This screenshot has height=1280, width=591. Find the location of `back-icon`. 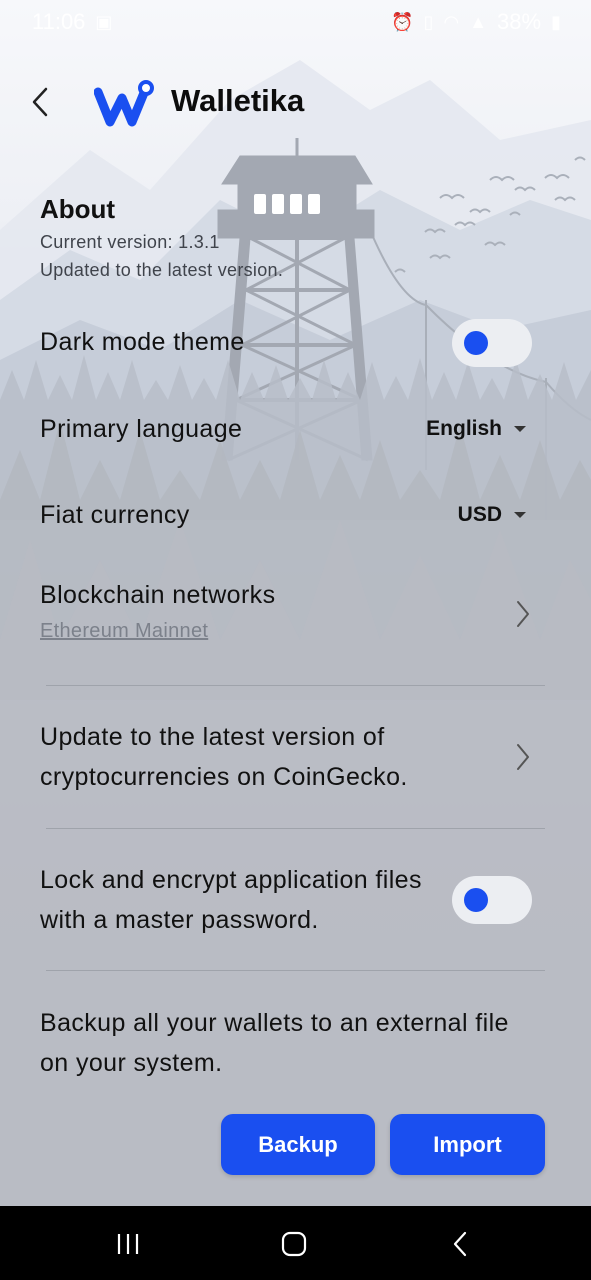

back-icon is located at coordinates (460, 1244).